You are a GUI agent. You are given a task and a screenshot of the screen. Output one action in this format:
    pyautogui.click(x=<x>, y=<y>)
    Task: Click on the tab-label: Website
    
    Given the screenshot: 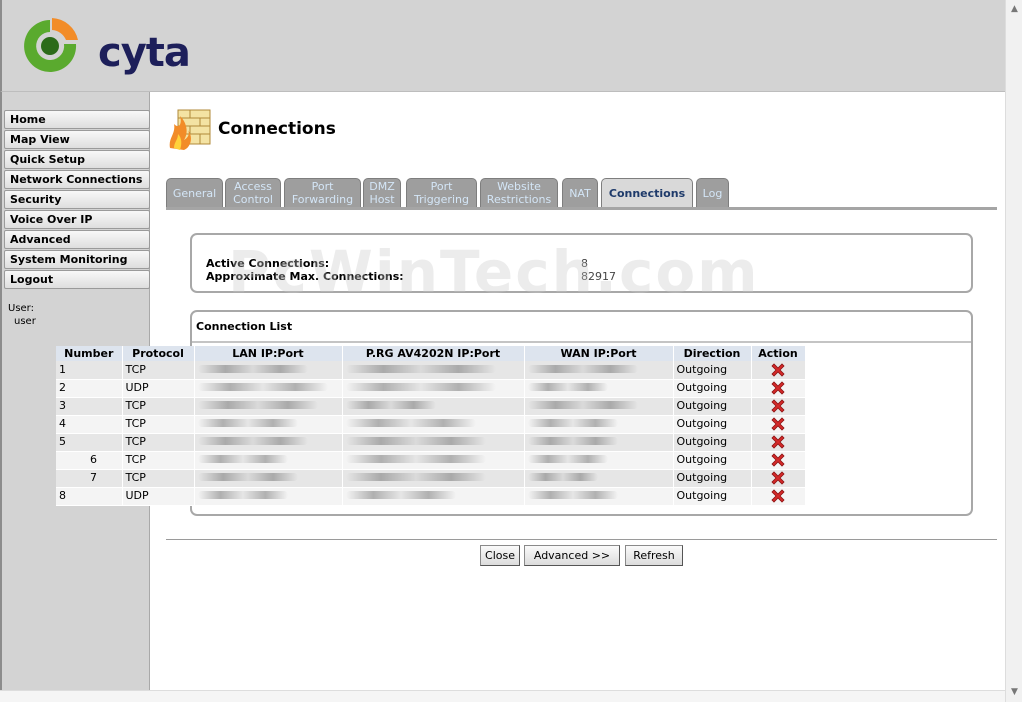 What is the action you would take?
    pyautogui.click(x=519, y=186)
    